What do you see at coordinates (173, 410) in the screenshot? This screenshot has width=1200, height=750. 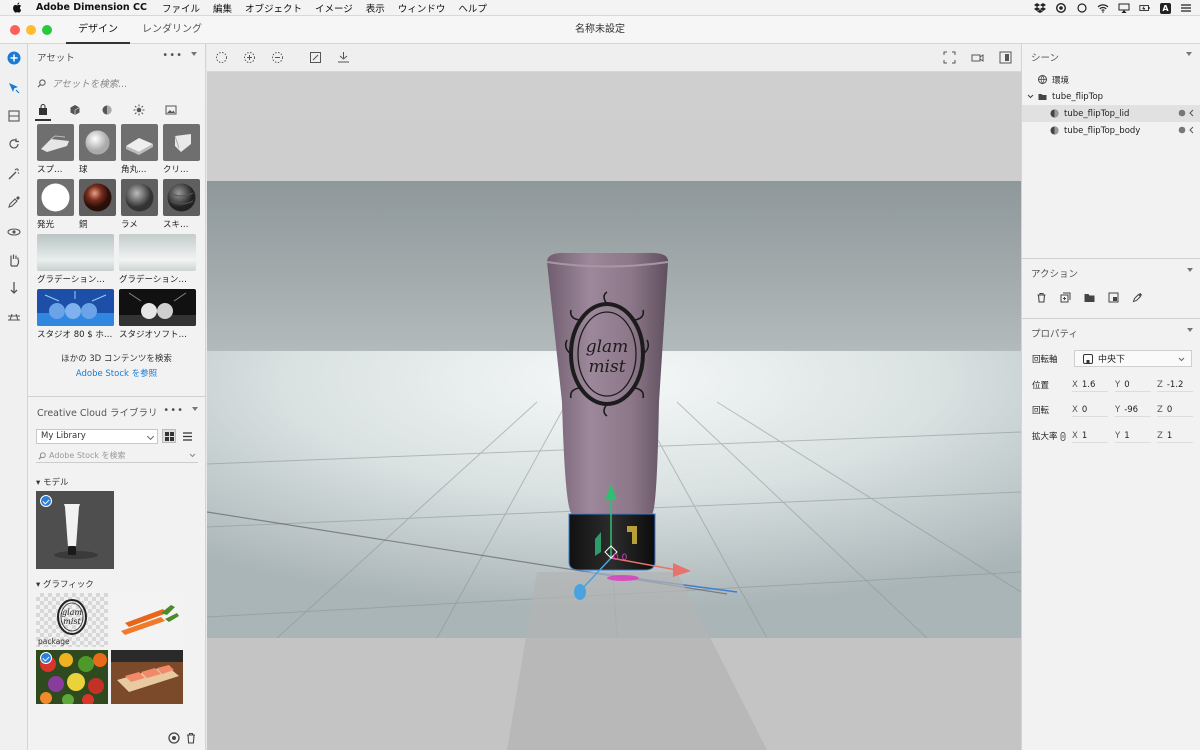 I see `cc-library-more-menu: •••` at bounding box center [173, 410].